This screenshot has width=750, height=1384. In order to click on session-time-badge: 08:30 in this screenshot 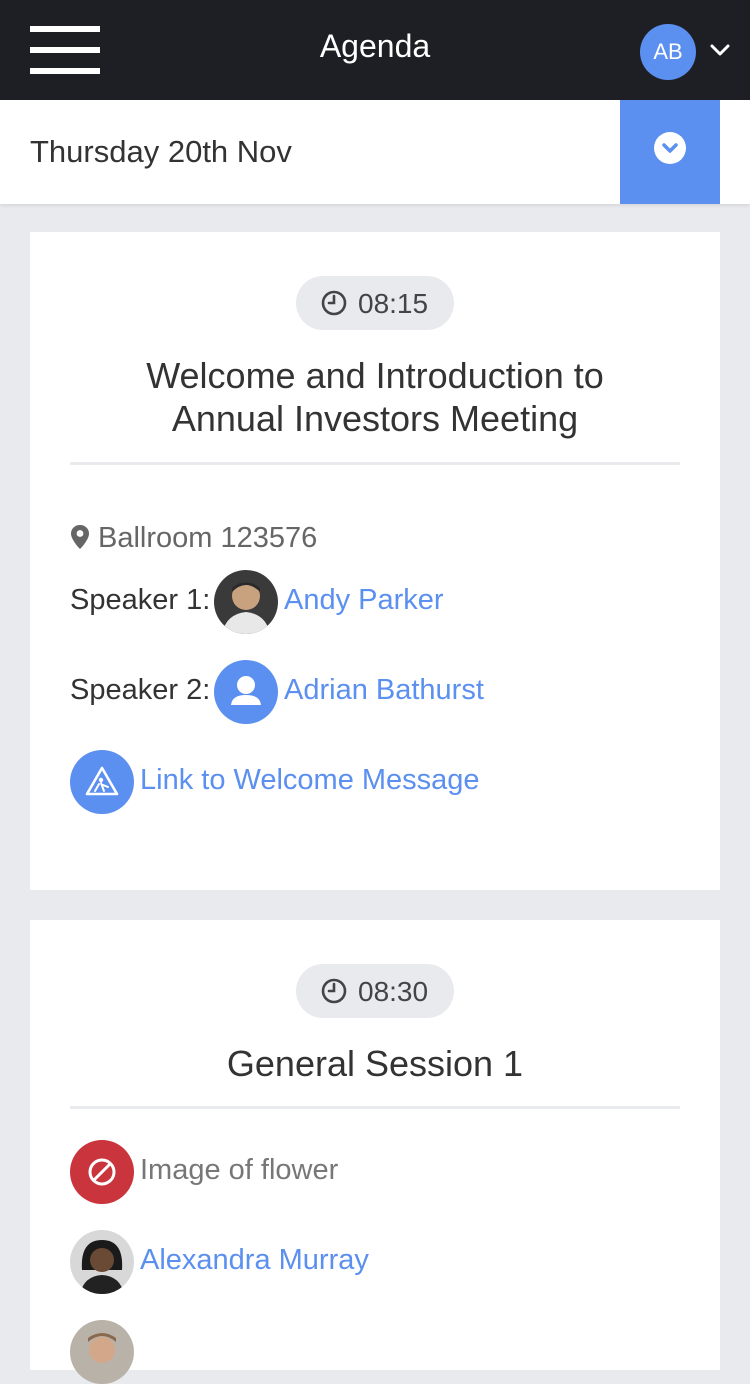, I will do `click(375, 991)`.